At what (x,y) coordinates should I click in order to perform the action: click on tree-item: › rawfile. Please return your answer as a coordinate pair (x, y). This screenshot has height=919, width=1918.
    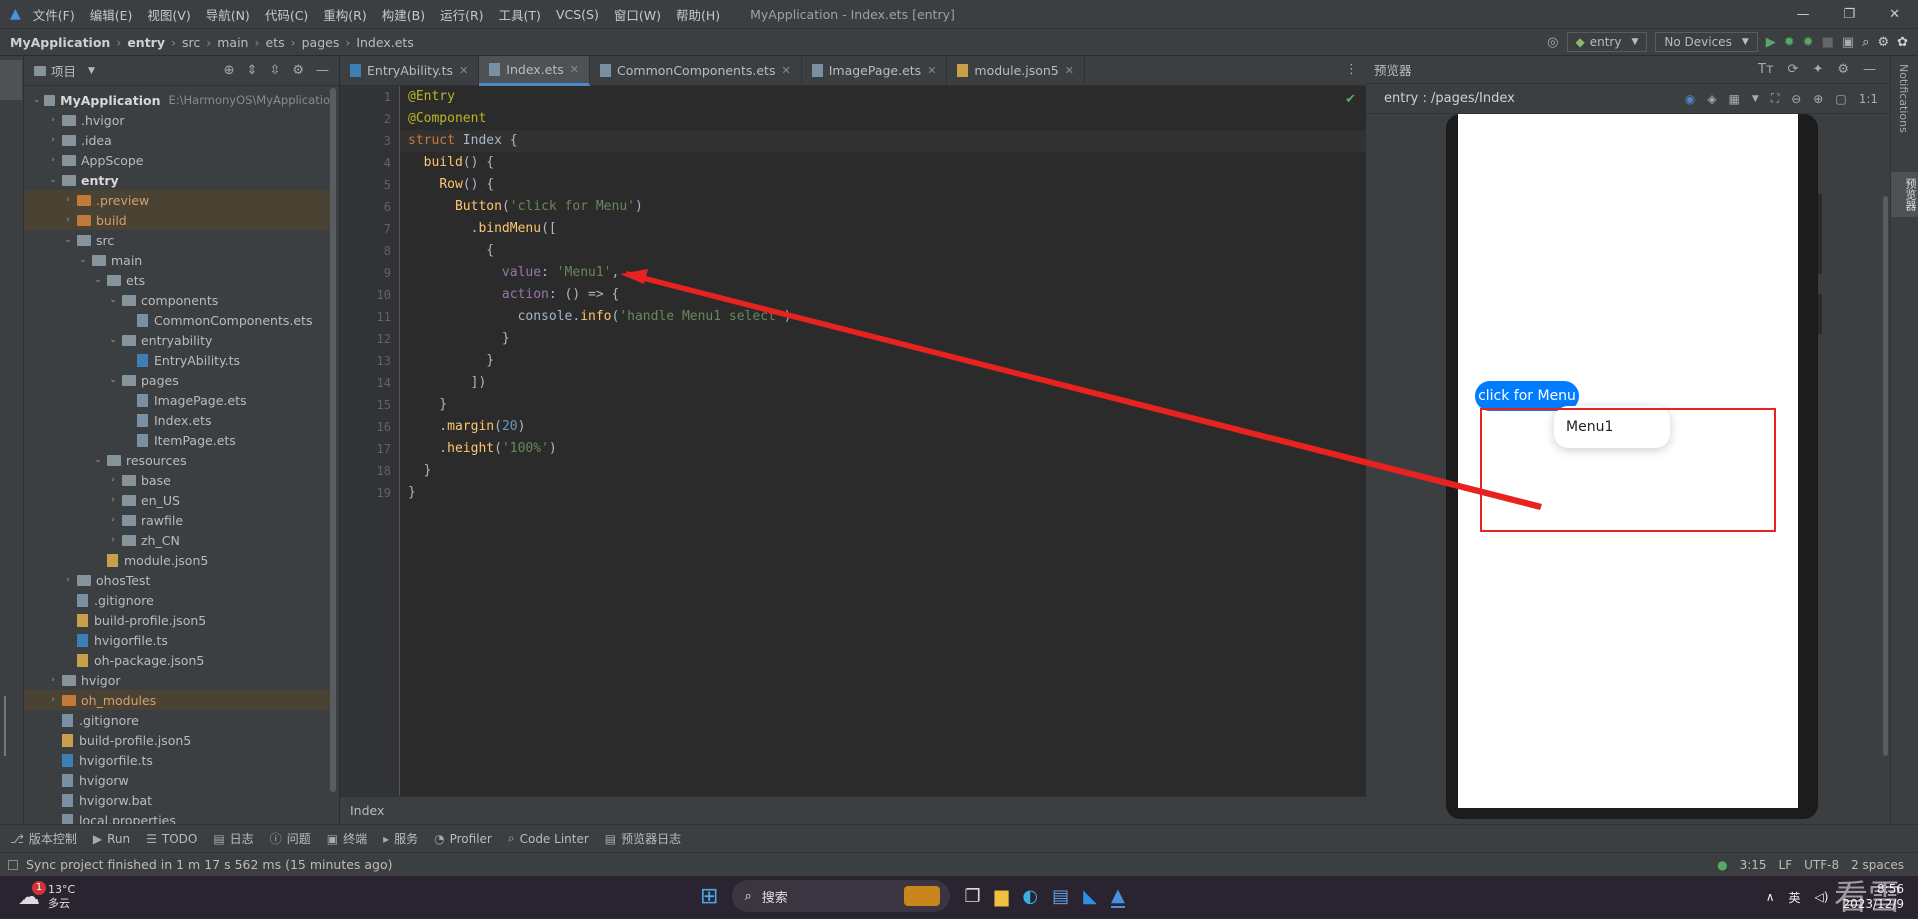
    Looking at the image, I should click on (177, 520).